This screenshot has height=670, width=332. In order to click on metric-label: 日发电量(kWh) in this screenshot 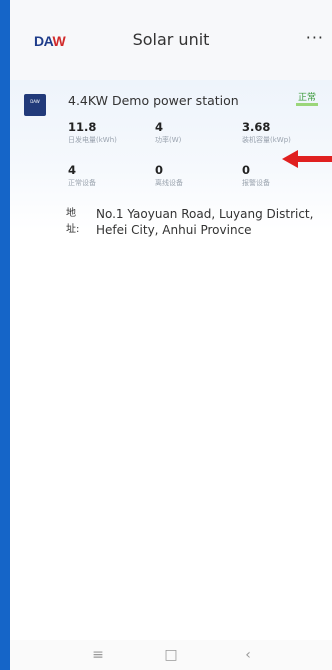, I will do `click(92, 140)`.